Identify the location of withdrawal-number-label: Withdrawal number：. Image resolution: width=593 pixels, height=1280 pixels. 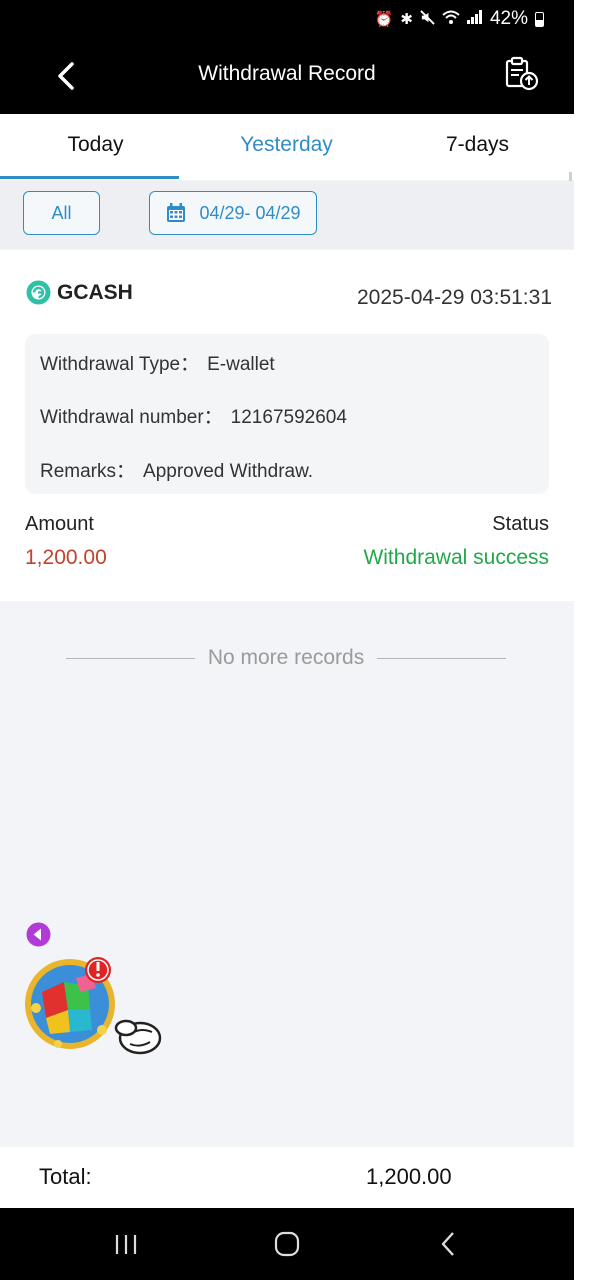
(131, 417).